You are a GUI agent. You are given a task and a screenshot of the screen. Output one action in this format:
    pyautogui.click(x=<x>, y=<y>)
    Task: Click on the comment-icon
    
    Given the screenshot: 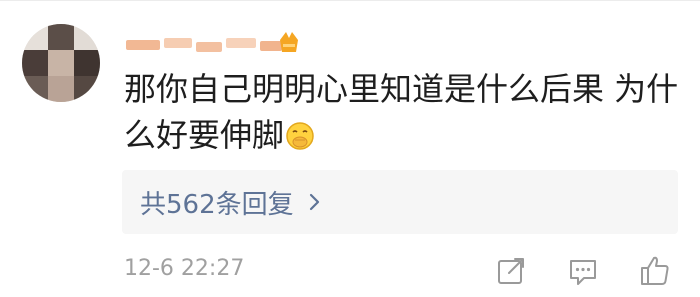 What is the action you would take?
    pyautogui.click(x=583, y=271)
    